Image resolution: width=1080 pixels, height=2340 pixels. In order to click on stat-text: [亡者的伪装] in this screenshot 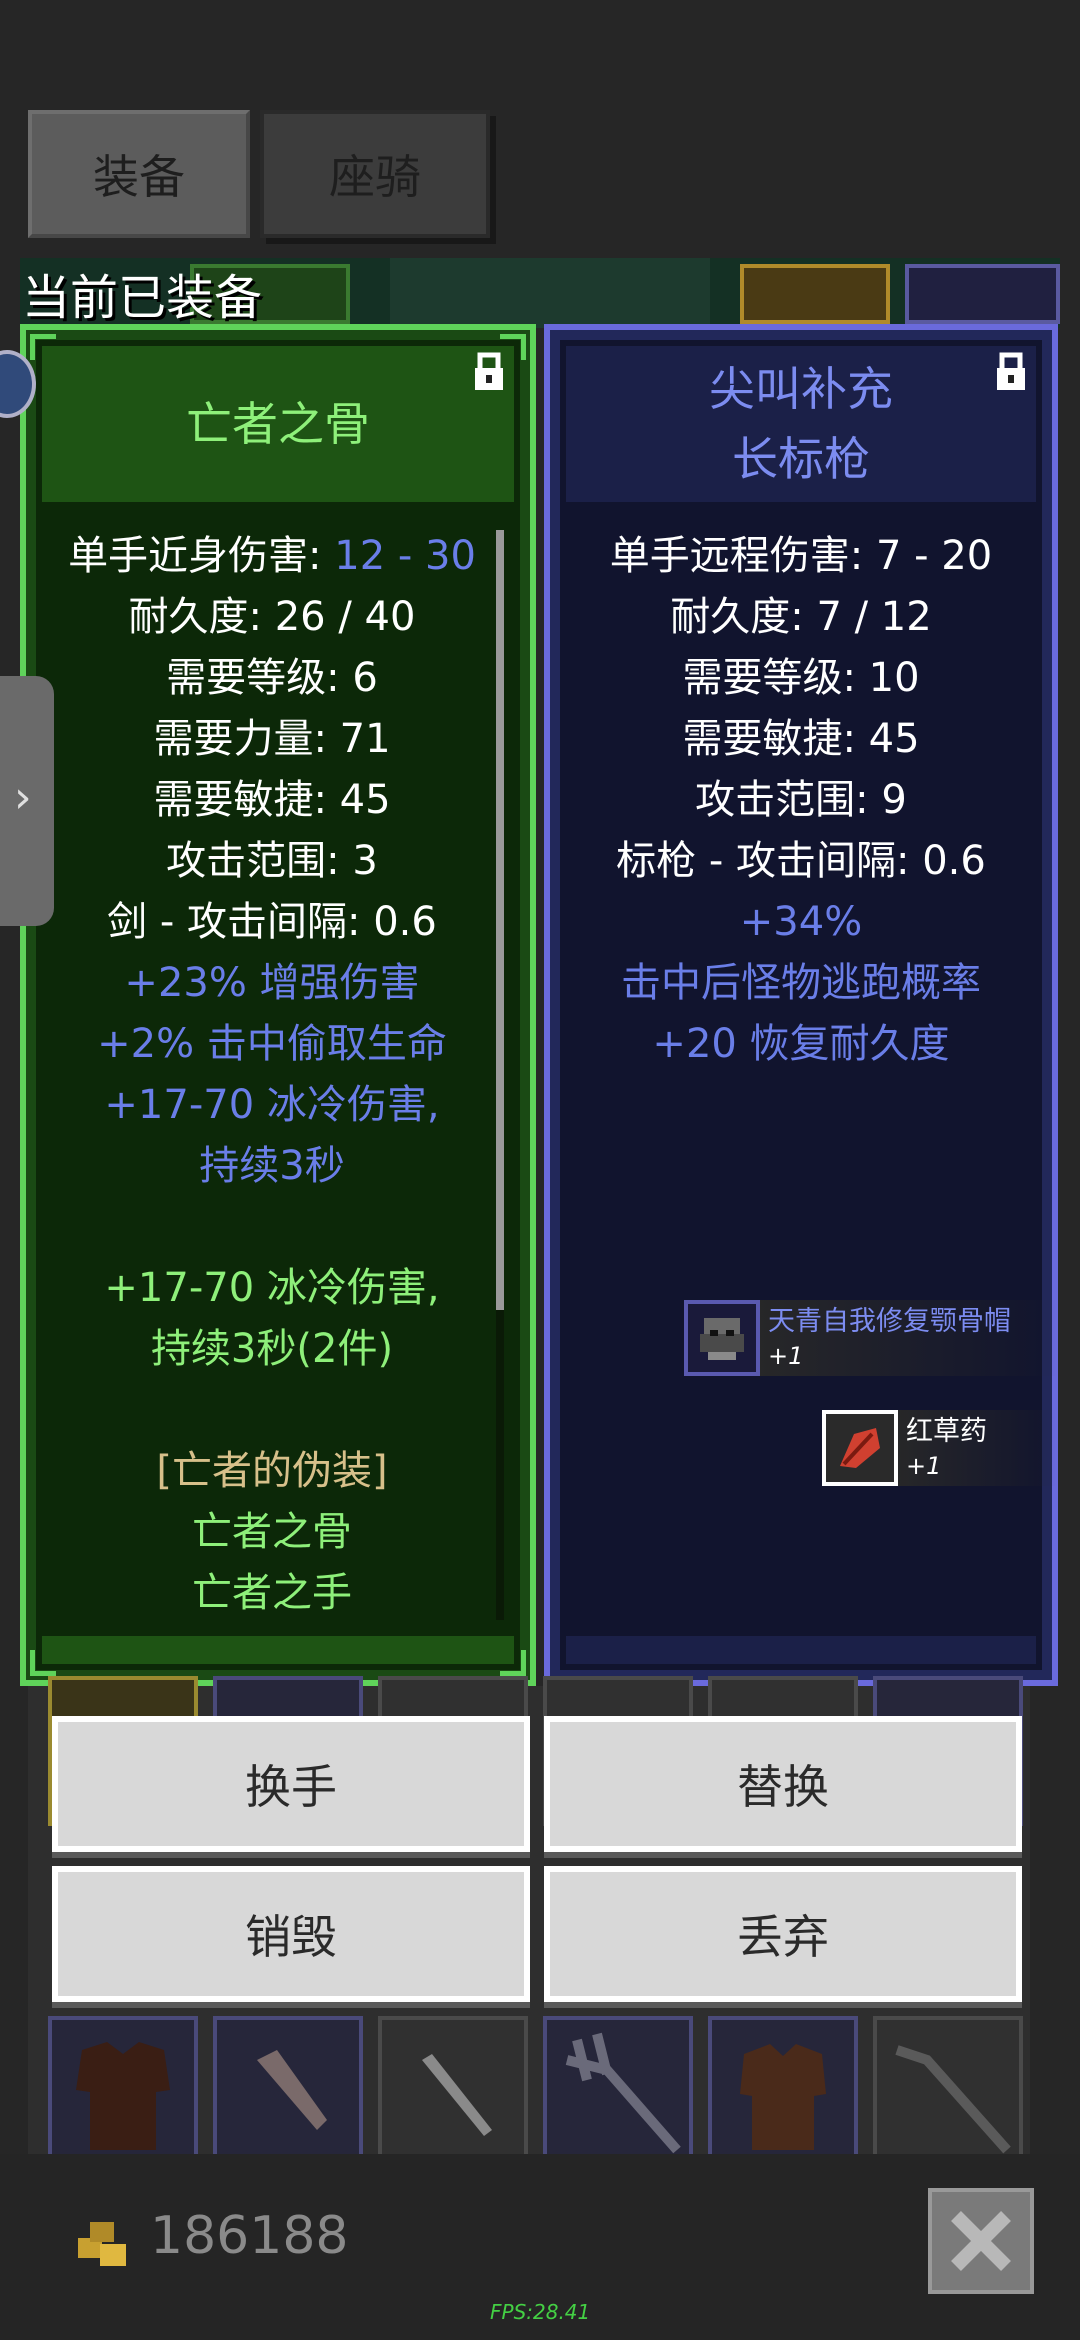, I will do `click(272, 1471)`.